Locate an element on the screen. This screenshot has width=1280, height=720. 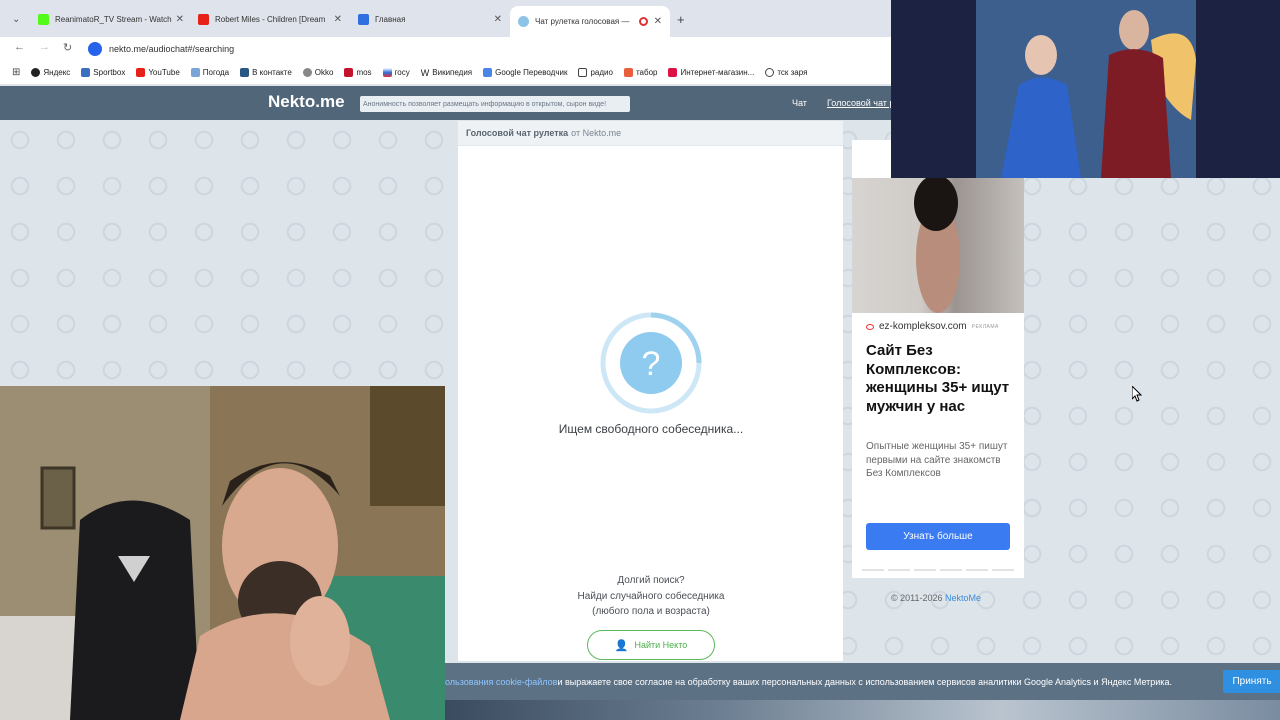
browser-tab: ReanimatoR_TV Stream - Watch ✕ is located at coordinates (111, 19).